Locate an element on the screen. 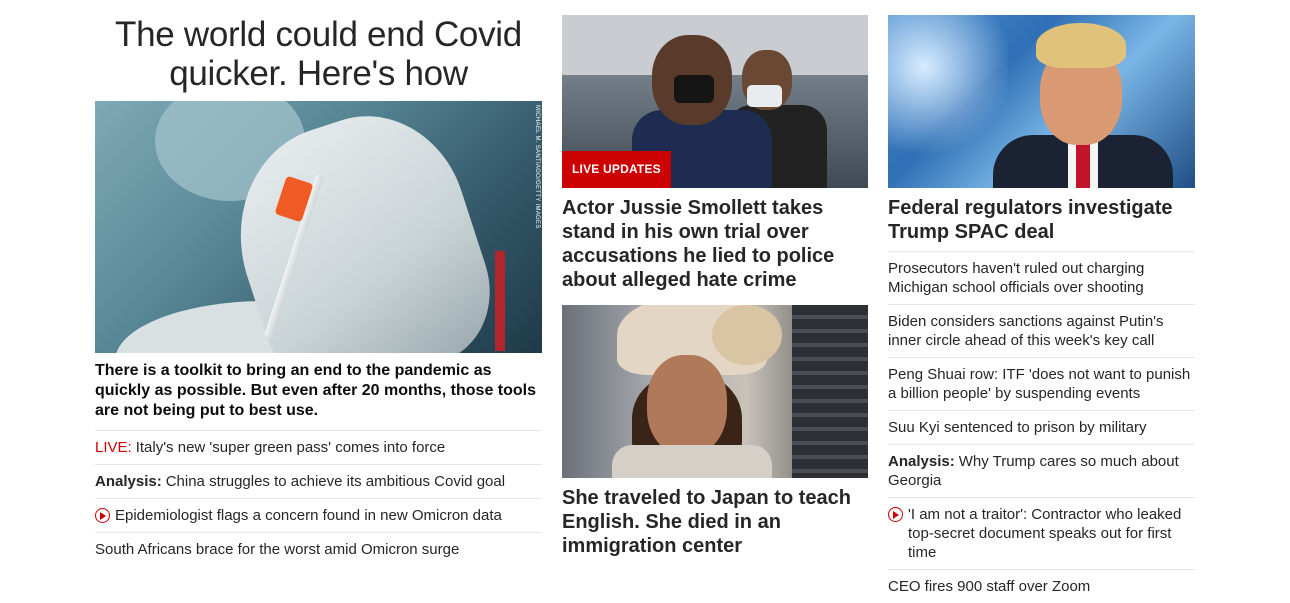 Image resolution: width=1290 pixels, height=603 pixels. list-item-text: CEO fires 900 staff over Zoom is located at coordinates (1041, 586).